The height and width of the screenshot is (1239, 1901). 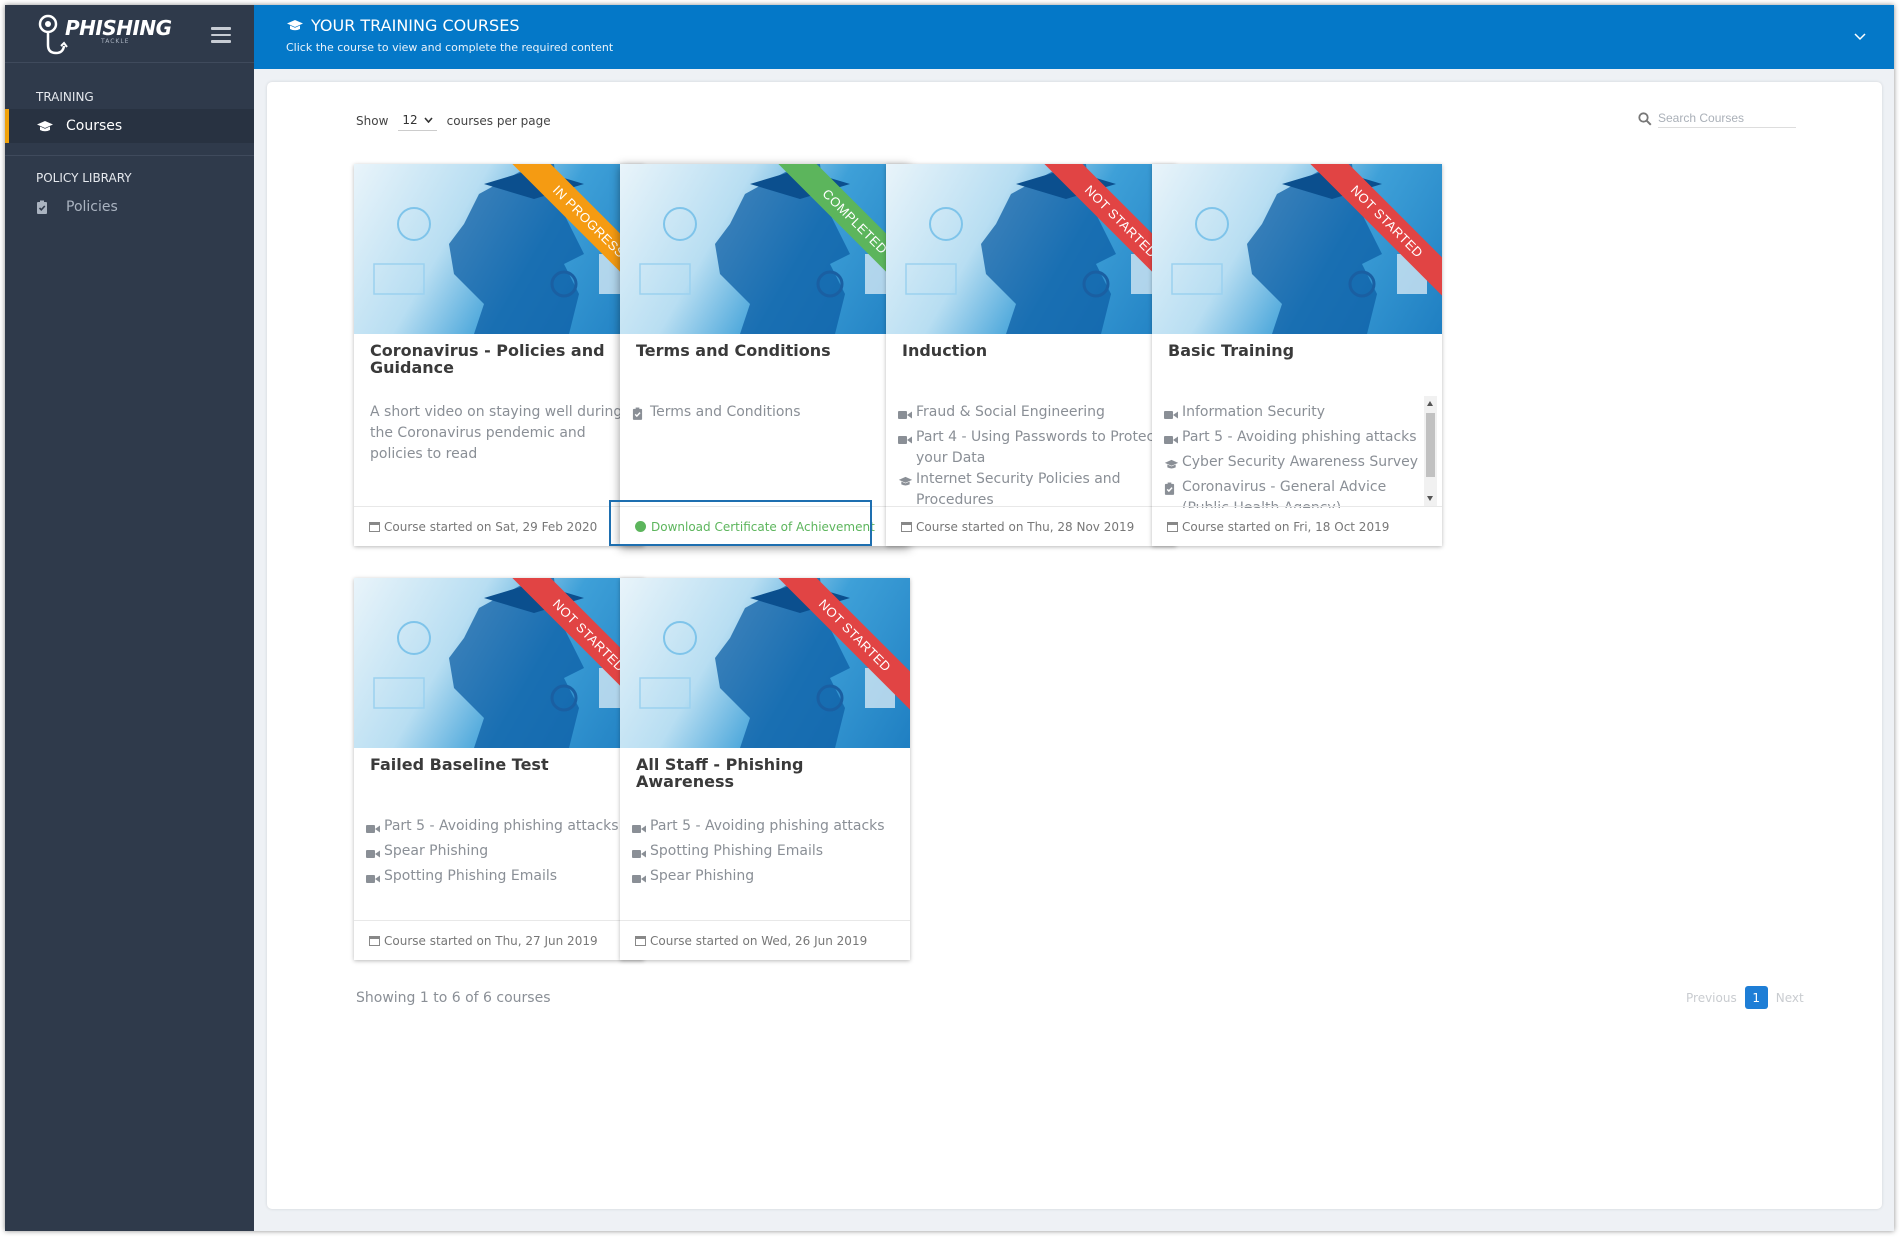 I want to click on brand-sub: TACKLE, so click(x=115, y=41).